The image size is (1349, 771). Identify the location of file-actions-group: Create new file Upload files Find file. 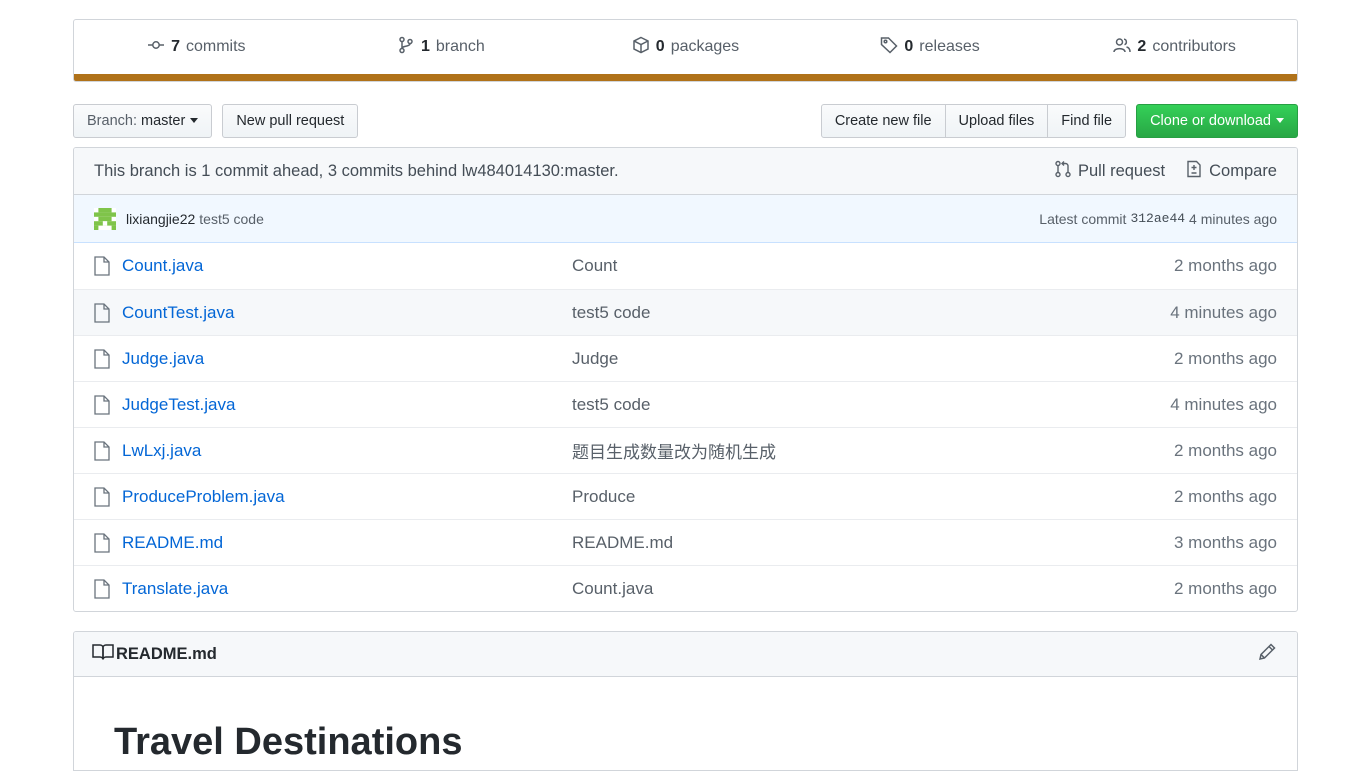
(973, 120).